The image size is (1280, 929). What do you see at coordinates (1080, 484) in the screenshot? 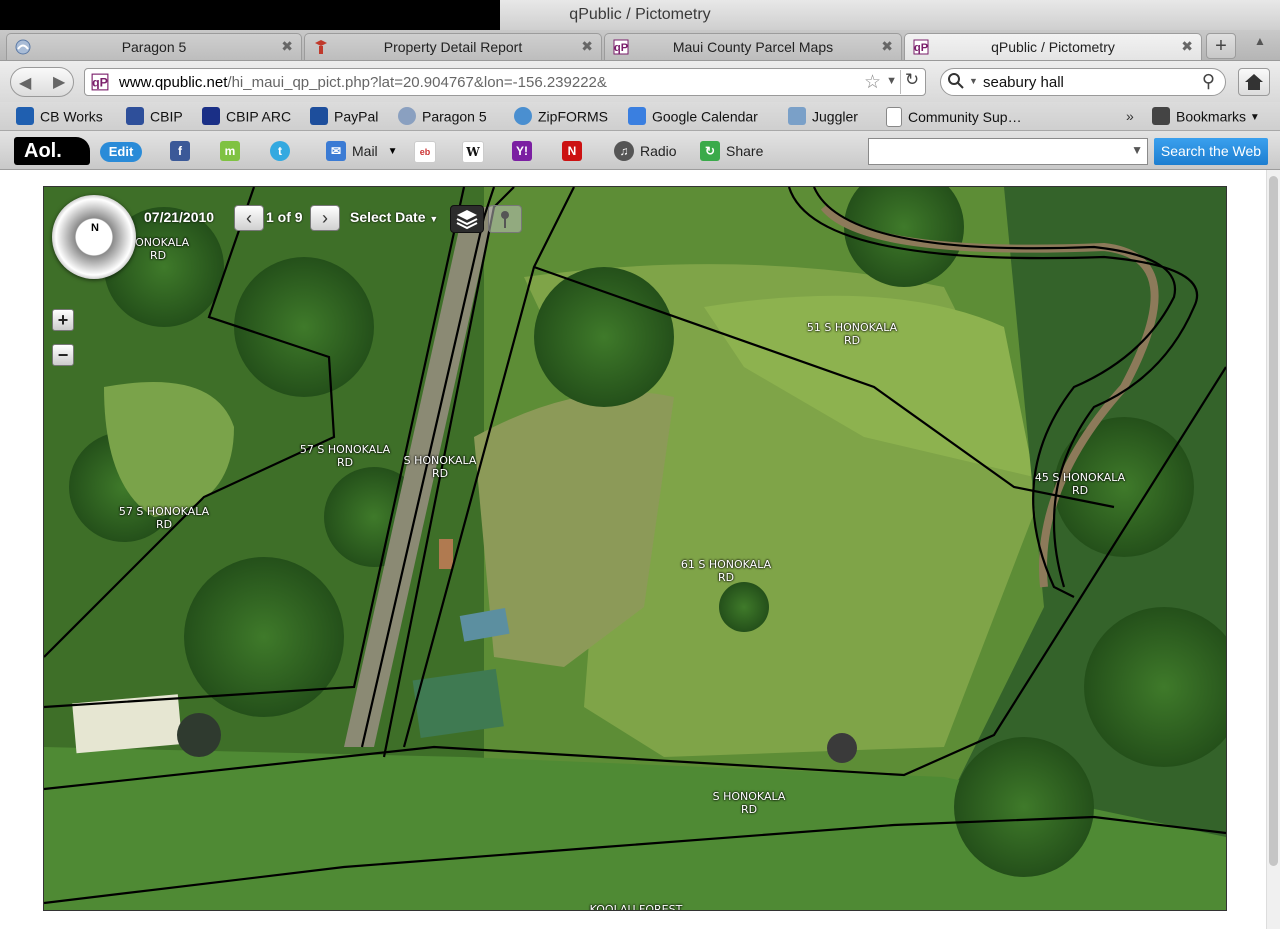
I see `parcel-label: 45 S HONOKALA RD` at bounding box center [1080, 484].